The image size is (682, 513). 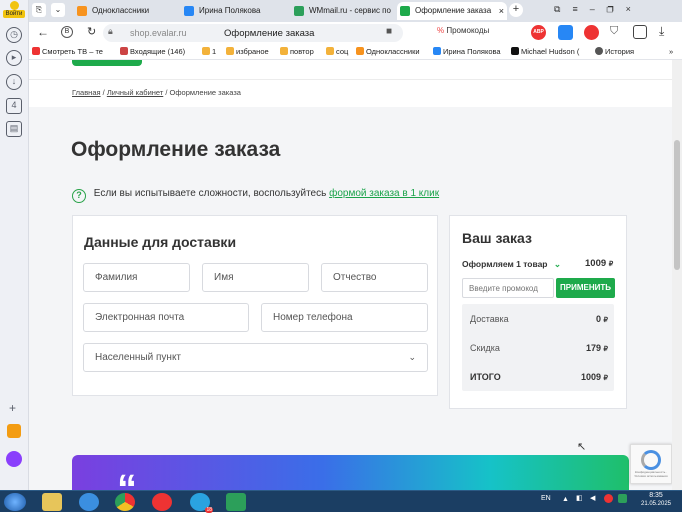 What do you see at coordinates (14, 35) in the screenshot?
I see `history-icon: ◷` at bounding box center [14, 35].